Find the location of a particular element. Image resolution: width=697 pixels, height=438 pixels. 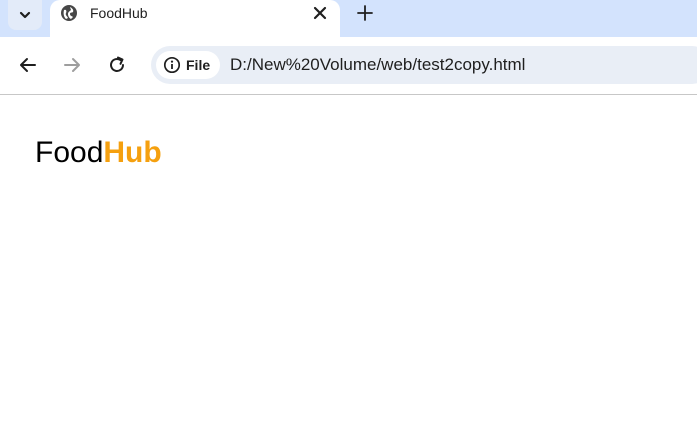

chip-label: File is located at coordinates (198, 65).